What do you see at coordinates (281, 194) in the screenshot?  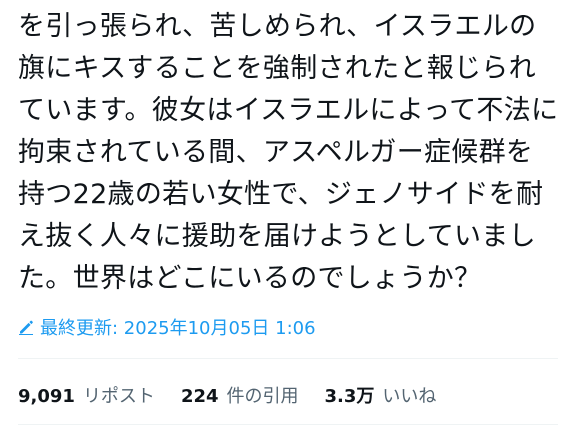 I see `post-text-line: 持つ22歳の若い女性で、ジェノサイドを耐` at bounding box center [281, 194].